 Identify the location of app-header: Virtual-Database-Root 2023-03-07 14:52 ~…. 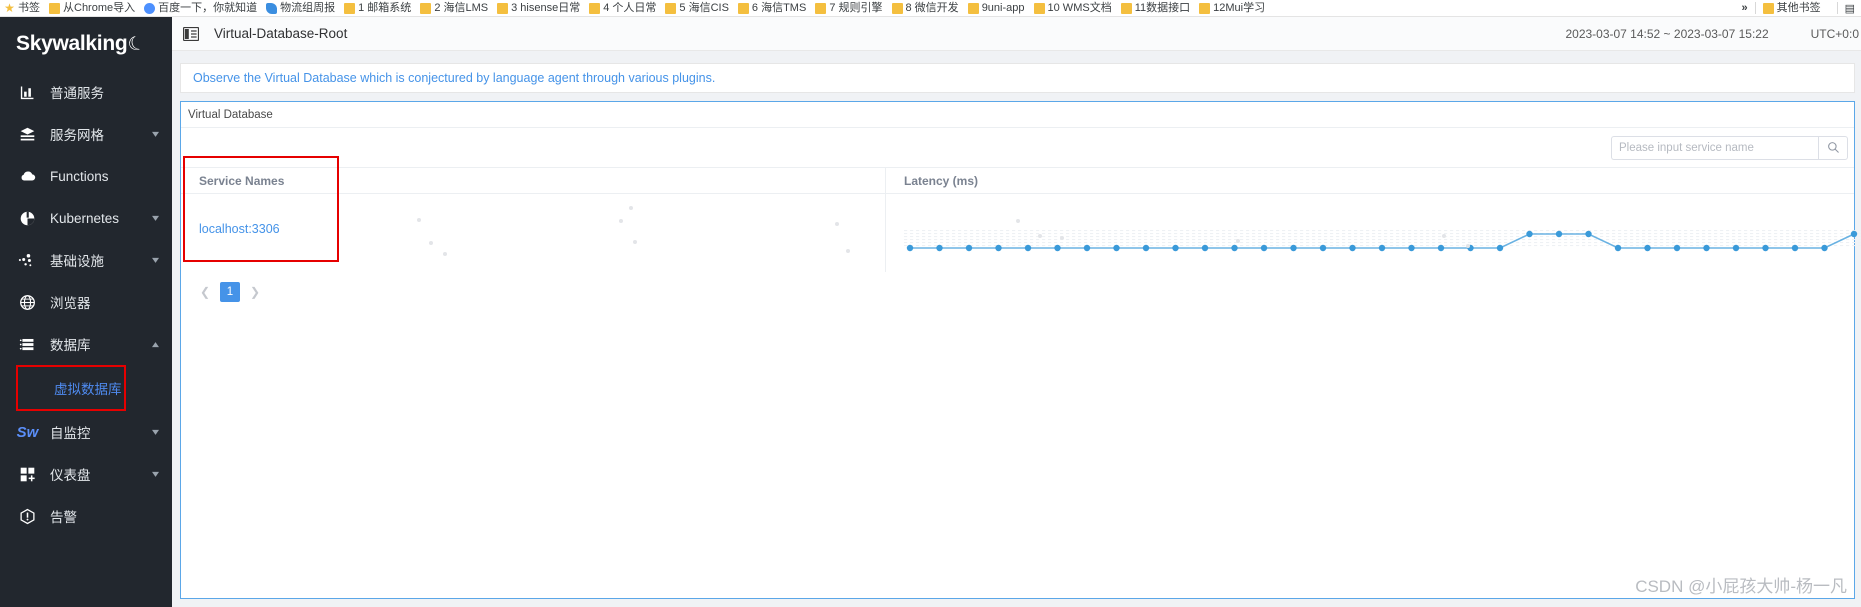
(1016, 34).